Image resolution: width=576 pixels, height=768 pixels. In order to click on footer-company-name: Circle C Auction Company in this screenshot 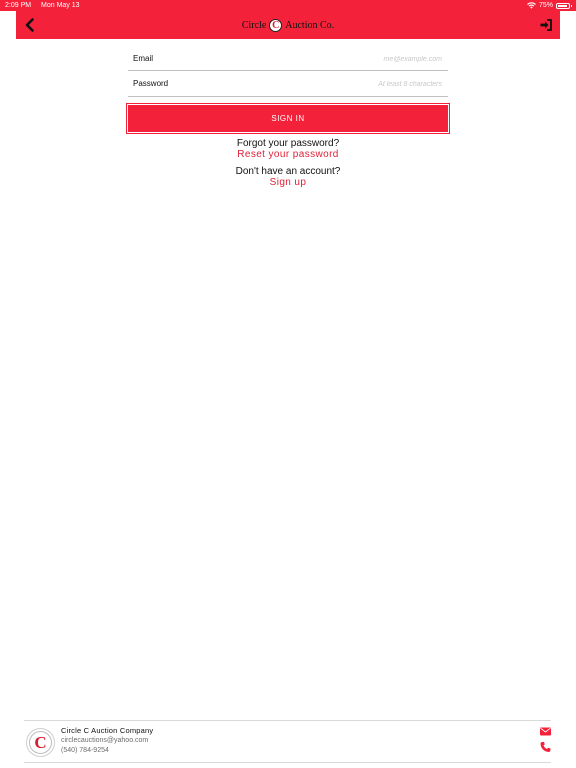, I will do `click(107, 730)`.